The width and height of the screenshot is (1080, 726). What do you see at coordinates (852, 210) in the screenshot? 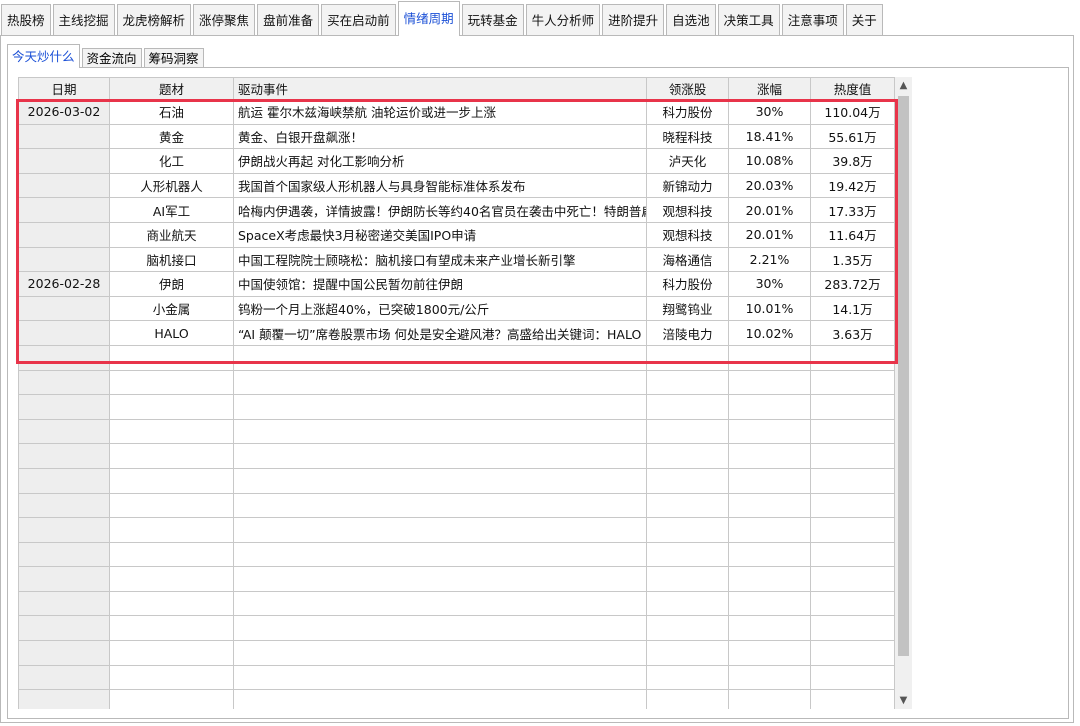
I see `cell-heat-value: 17.33万` at bounding box center [852, 210].